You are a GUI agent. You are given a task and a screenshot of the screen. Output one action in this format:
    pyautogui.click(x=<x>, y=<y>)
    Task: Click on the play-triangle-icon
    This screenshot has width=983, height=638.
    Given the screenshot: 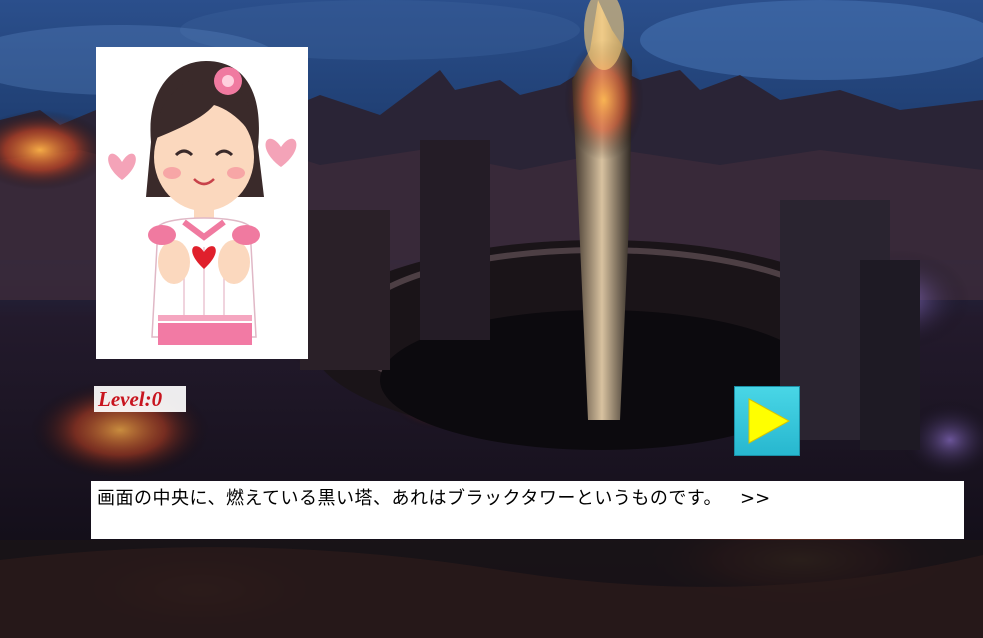 What is the action you would take?
    pyautogui.click(x=769, y=421)
    